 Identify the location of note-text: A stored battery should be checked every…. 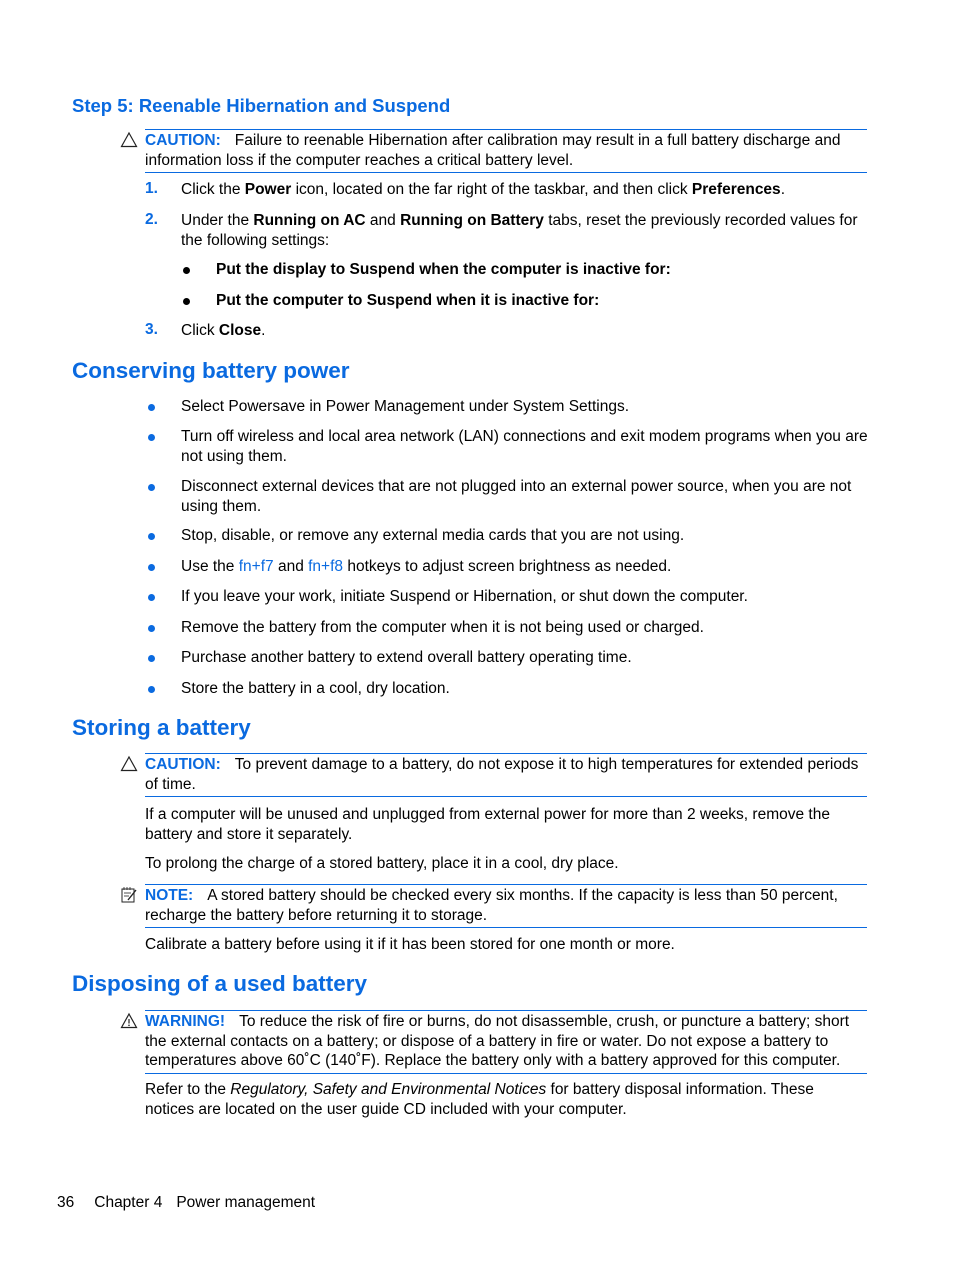
(491, 905).